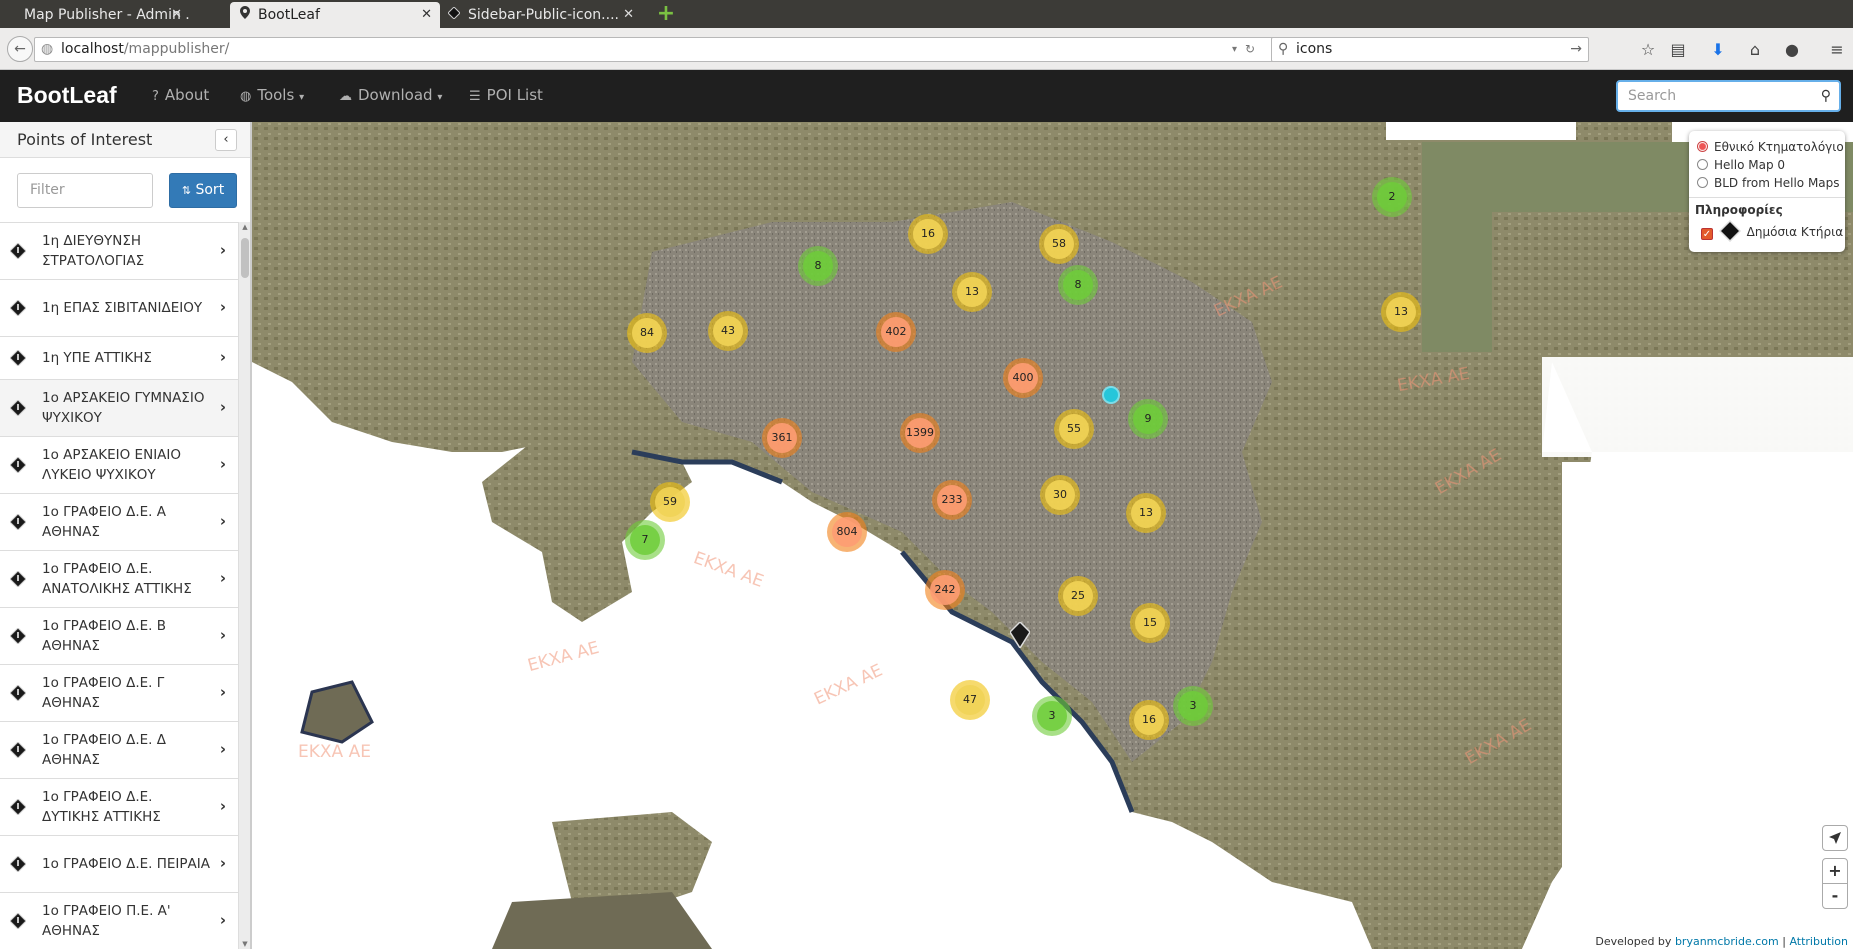 The height and width of the screenshot is (949, 1853). Describe the element at coordinates (920, 433) in the screenshot. I see `marker-cluster: 1399` at that location.